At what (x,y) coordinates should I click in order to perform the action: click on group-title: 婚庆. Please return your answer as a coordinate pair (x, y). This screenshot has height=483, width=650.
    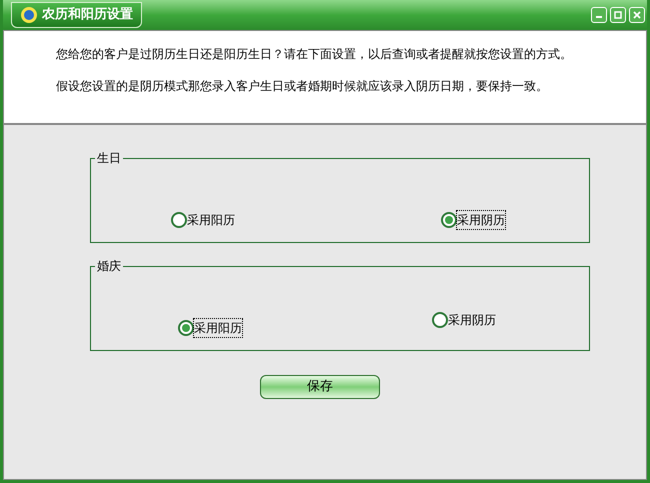
    Looking at the image, I should click on (109, 266).